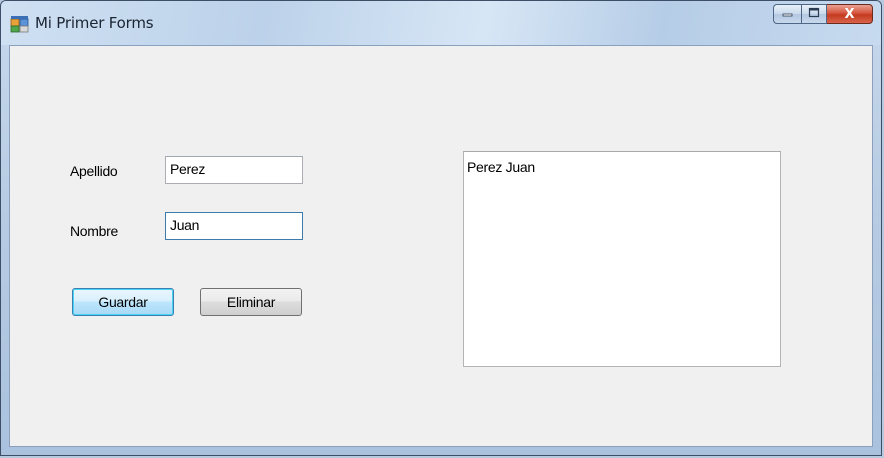 Image resolution: width=884 pixels, height=458 pixels. What do you see at coordinates (234, 226) in the screenshot?
I see `nombre-input: Juan` at bounding box center [234, 226].